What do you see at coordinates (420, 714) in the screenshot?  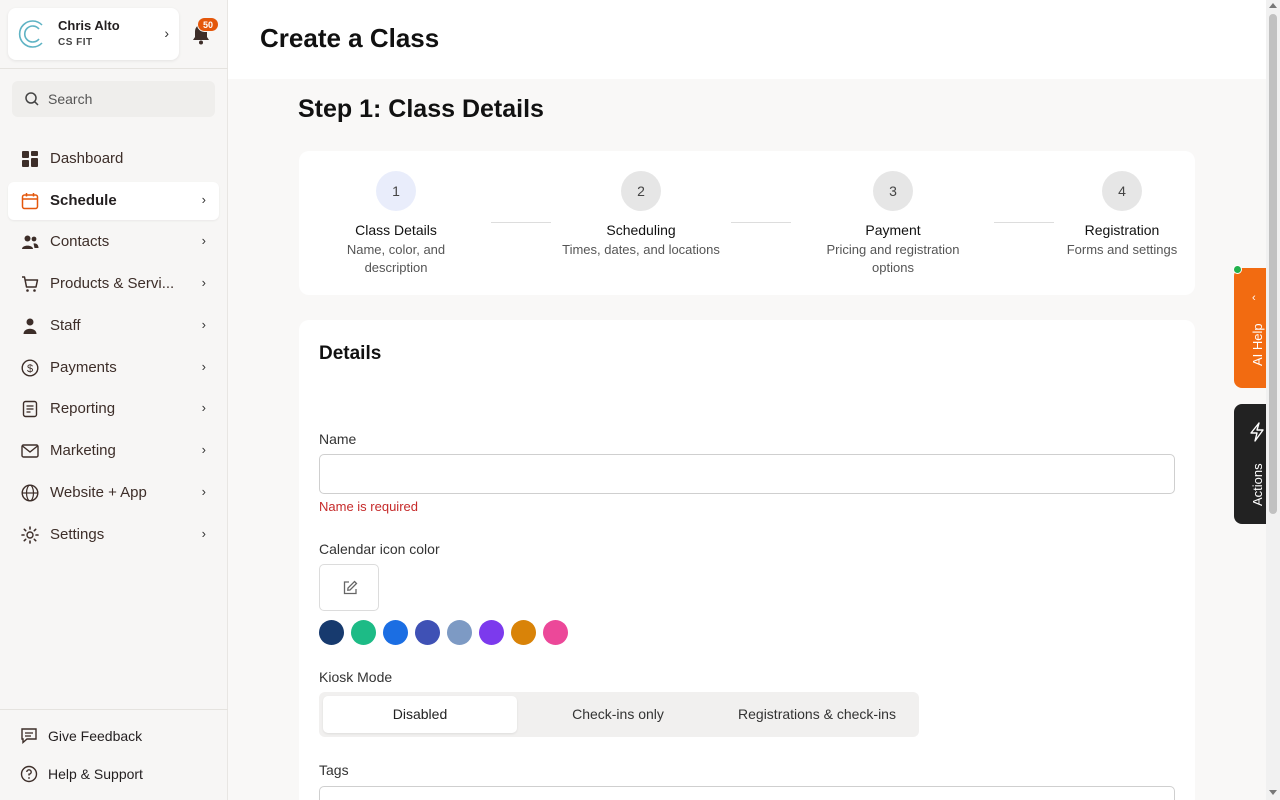 I see `kiosk-option-disabled: Disabled` at bounding box center [420, 714].